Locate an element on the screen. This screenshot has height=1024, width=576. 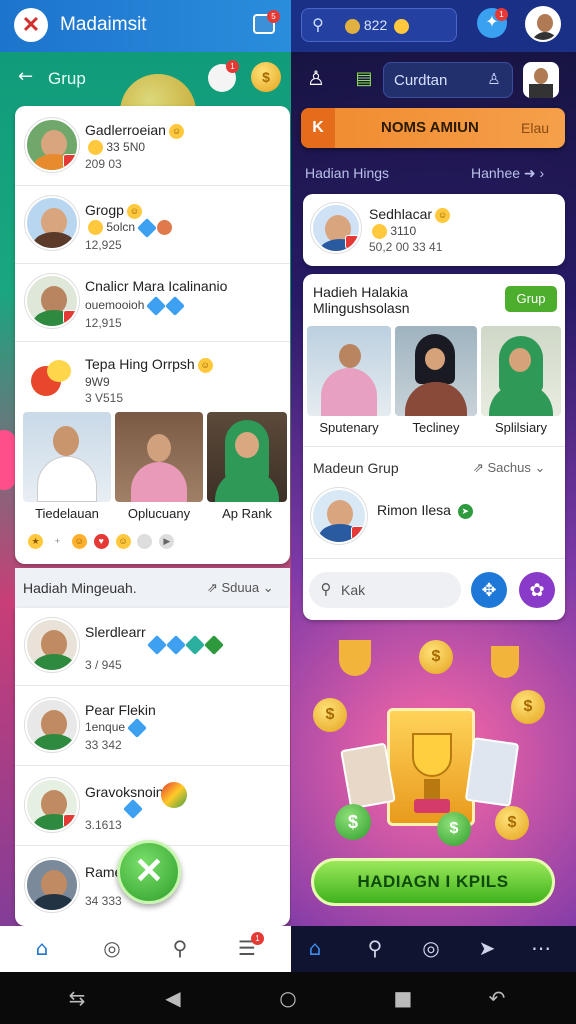
madeun-action: ⇗ Sachus ⌄ is located at coordinates (509, 468).